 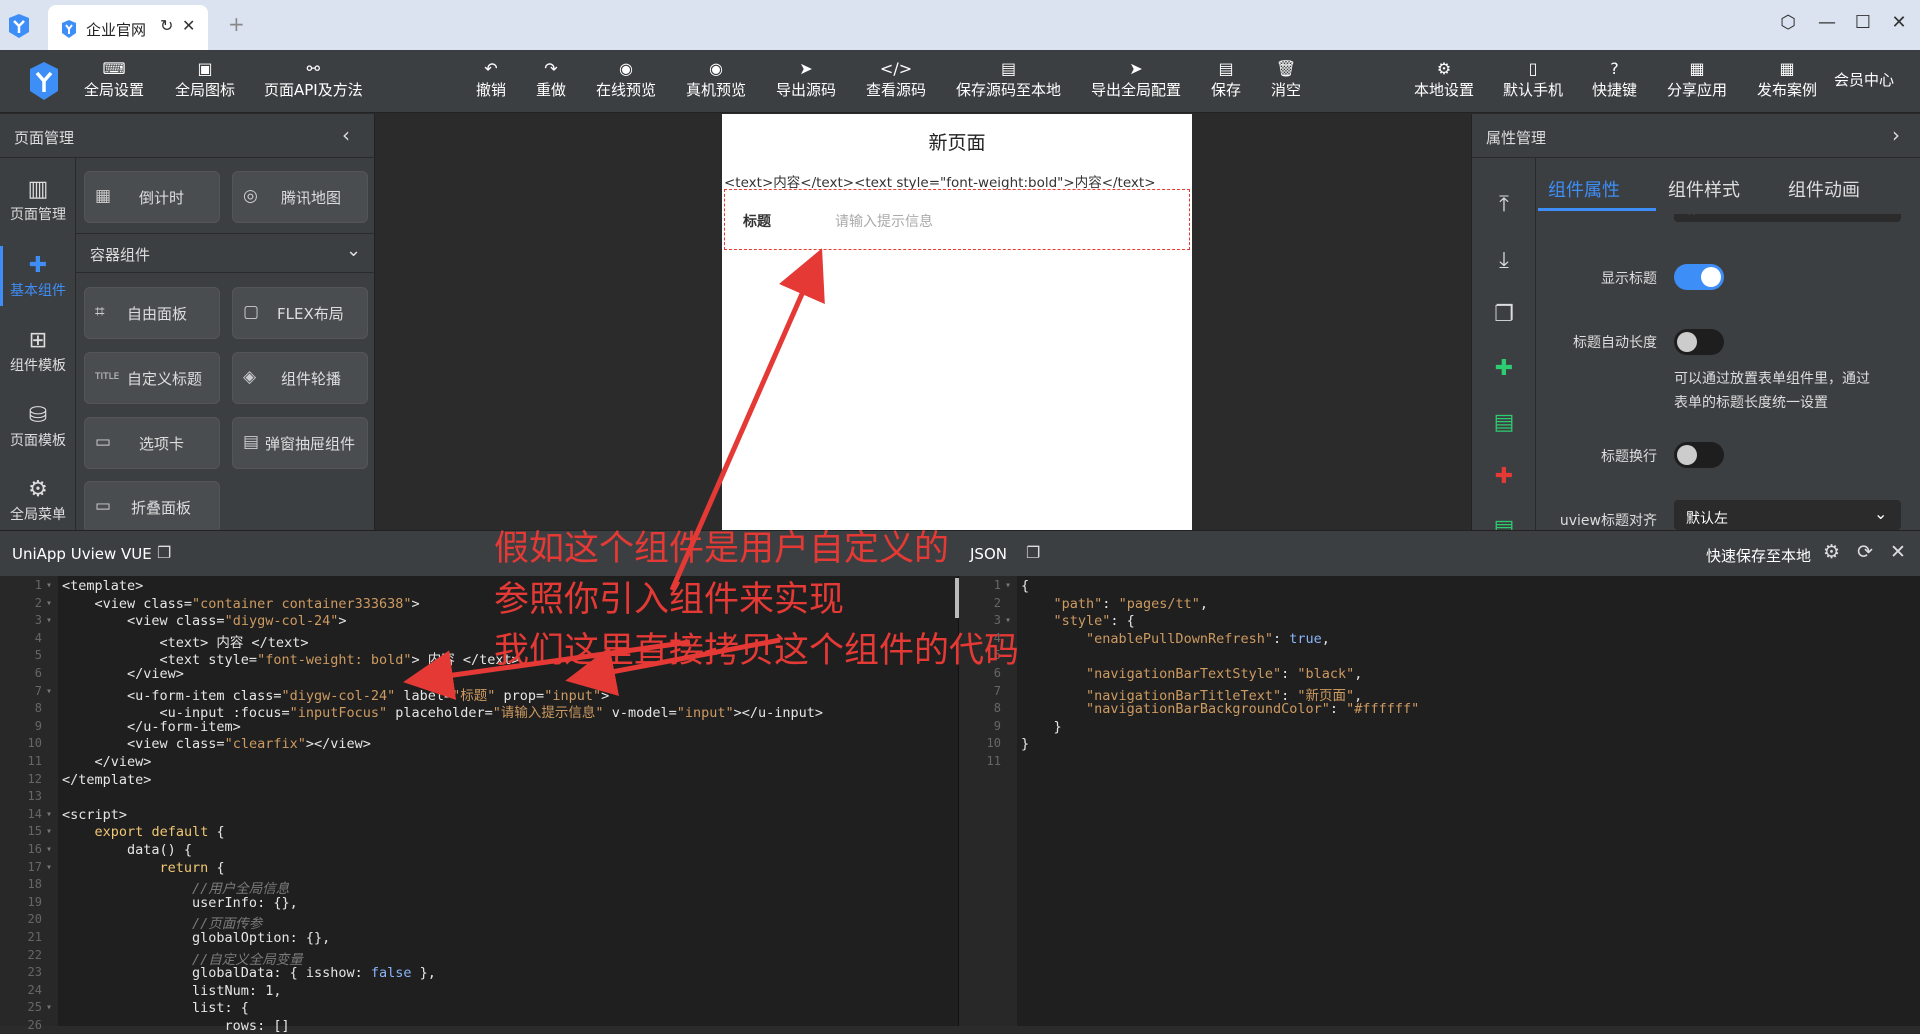 I want to click on puzzle-red-icon: ✚, so click(x=1504, y=476).